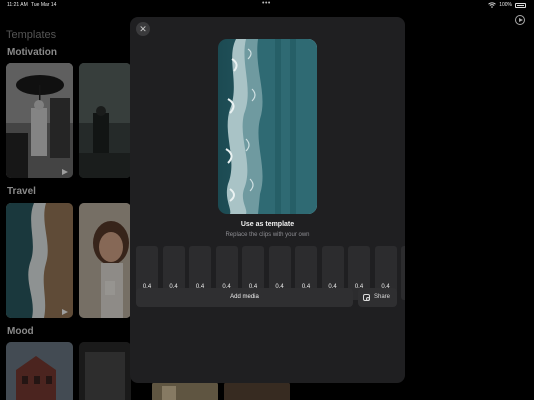  Describe the element at coordinates (382, 297) in the screenshot. I see `share-label: Share` at that location.